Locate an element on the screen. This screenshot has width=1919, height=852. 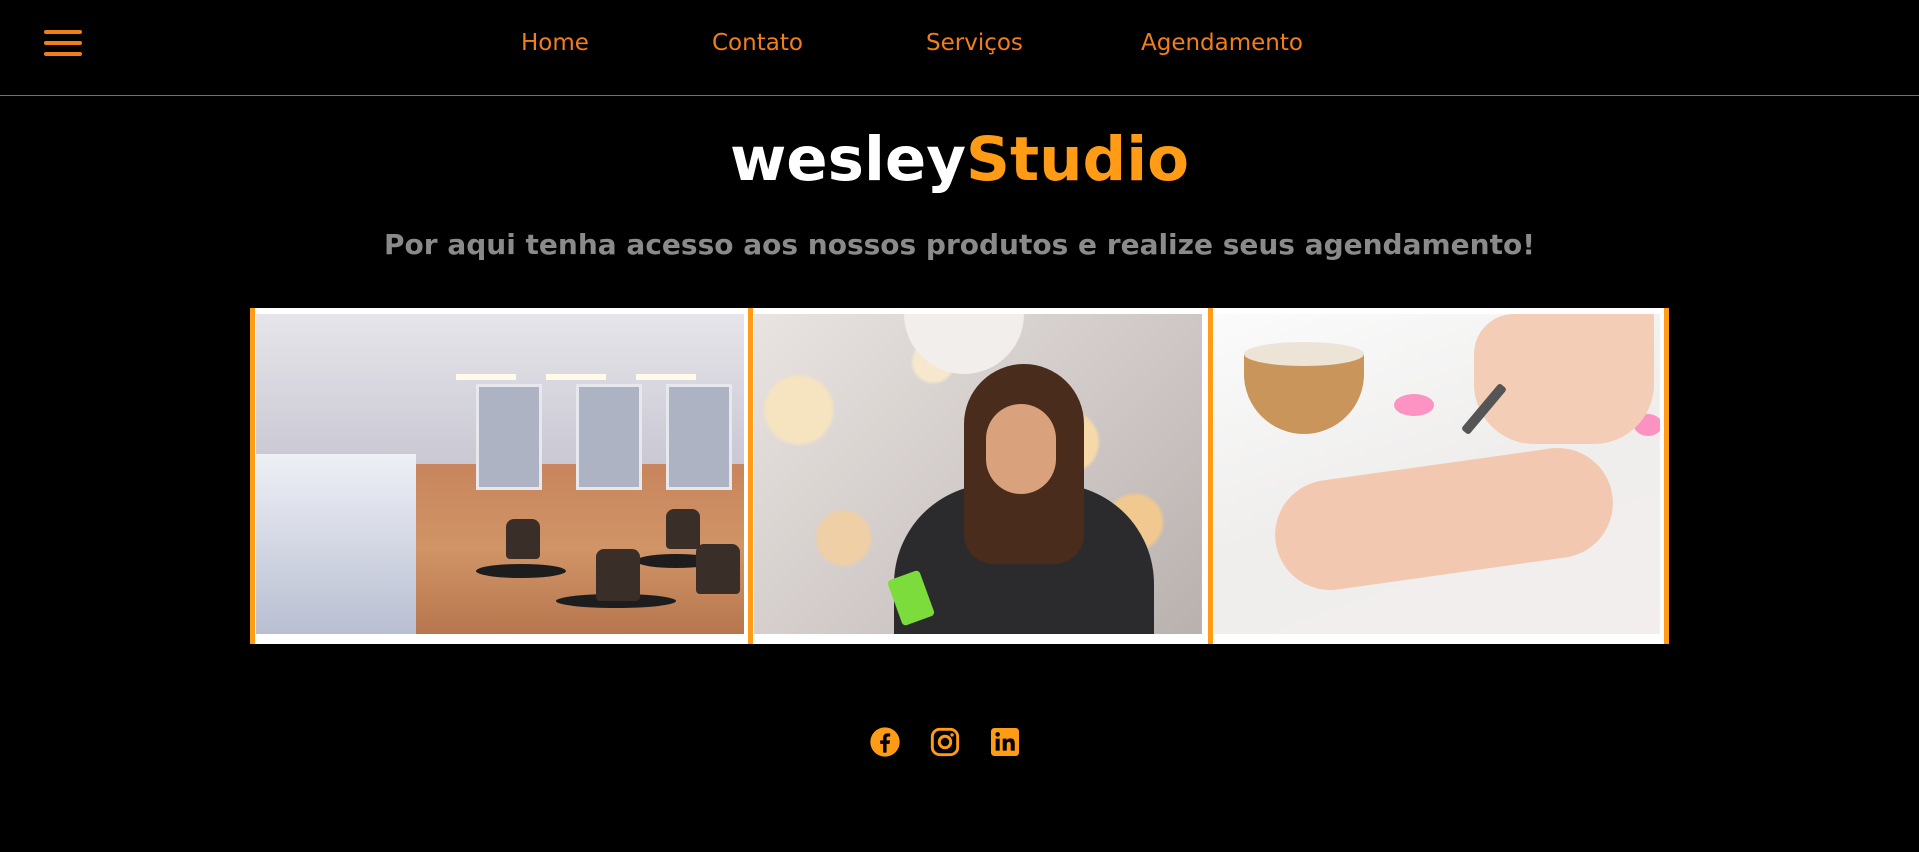
top-navigation-bar: Home Contato Serviços Agendamento is located at coordinates (959, 48).